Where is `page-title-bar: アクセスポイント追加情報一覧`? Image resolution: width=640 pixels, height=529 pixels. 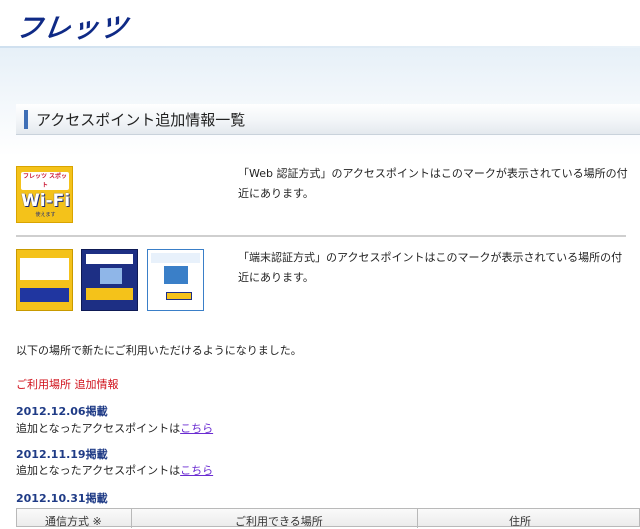
page-title-bar: アクセスポイント追加情報一覧 is located at coordinates (328, 119).